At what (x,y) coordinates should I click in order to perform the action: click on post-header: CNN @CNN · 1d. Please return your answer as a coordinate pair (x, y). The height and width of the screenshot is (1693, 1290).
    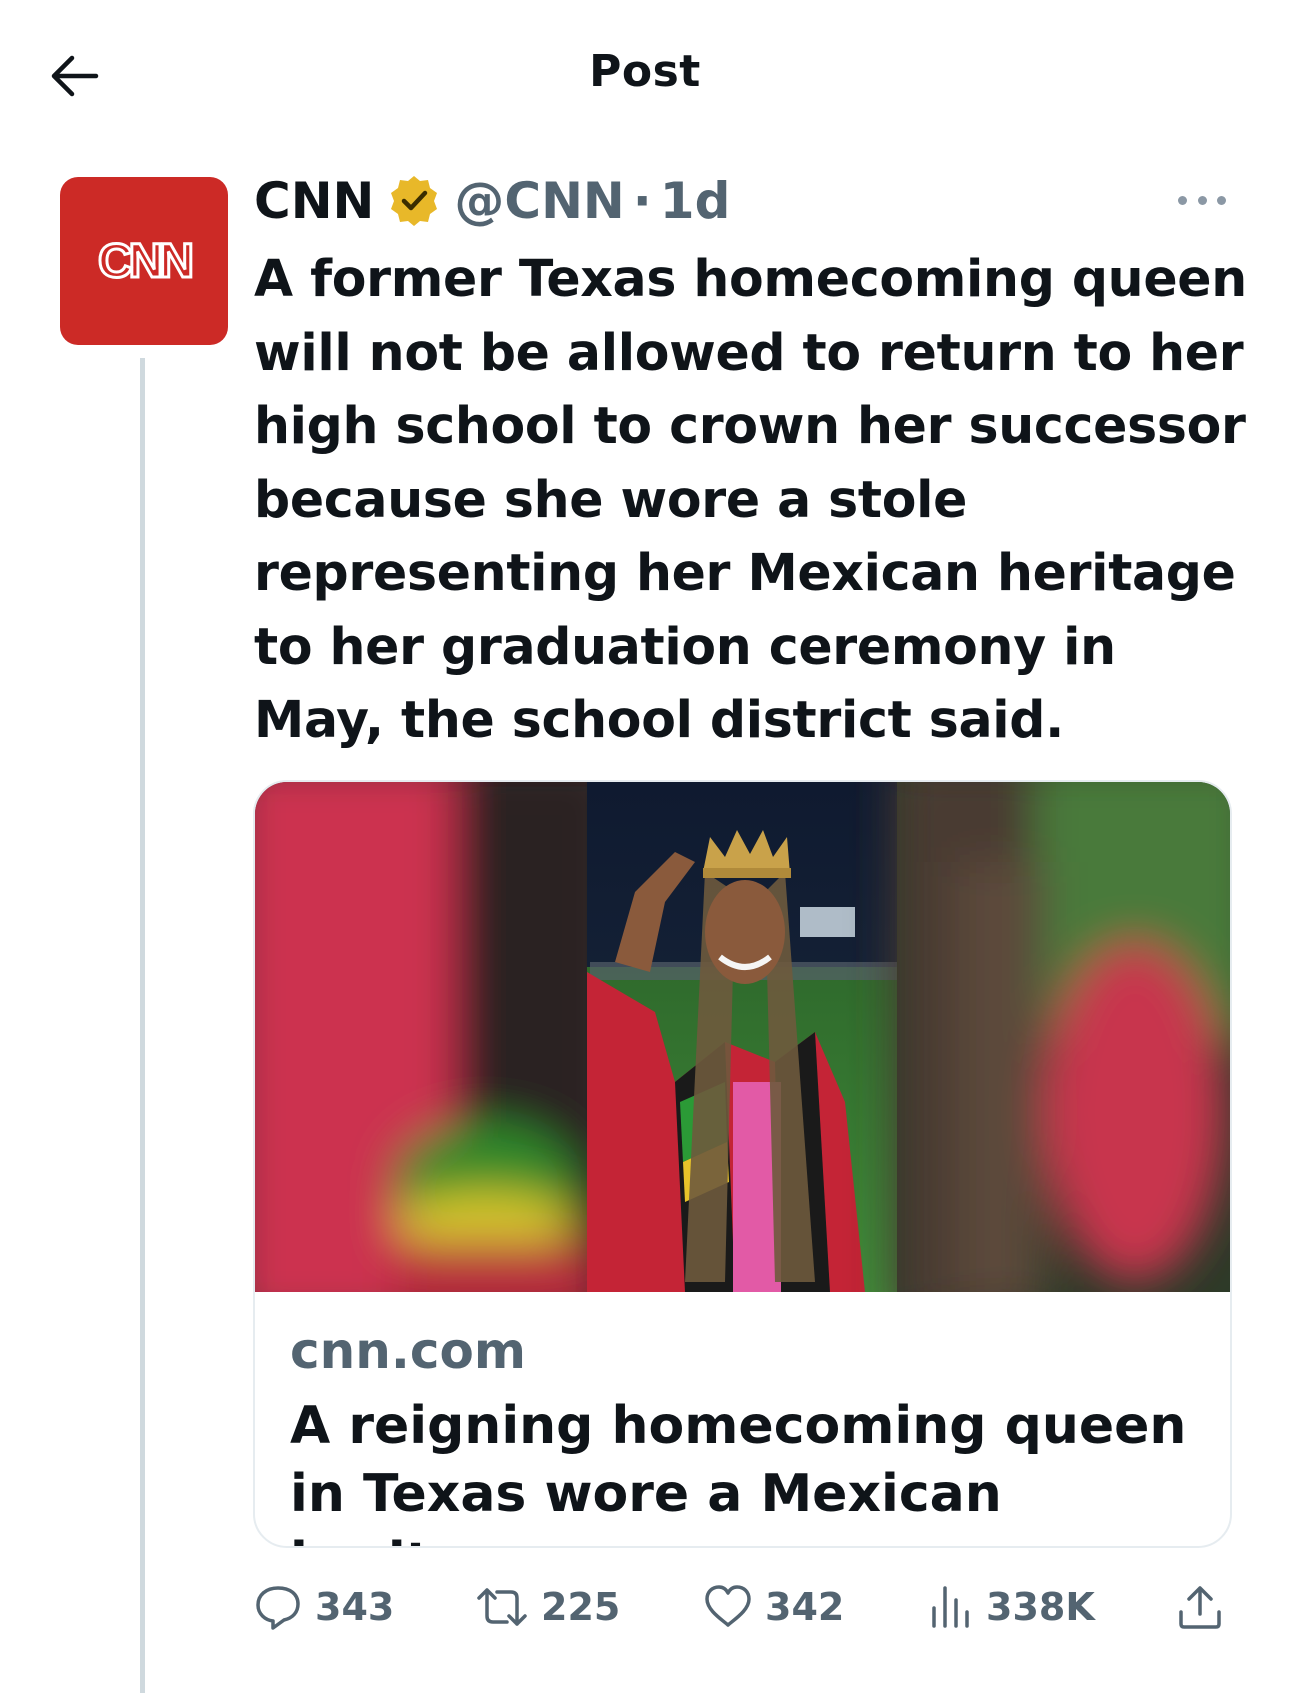
    Looking at the image, I should click on (492, 201).